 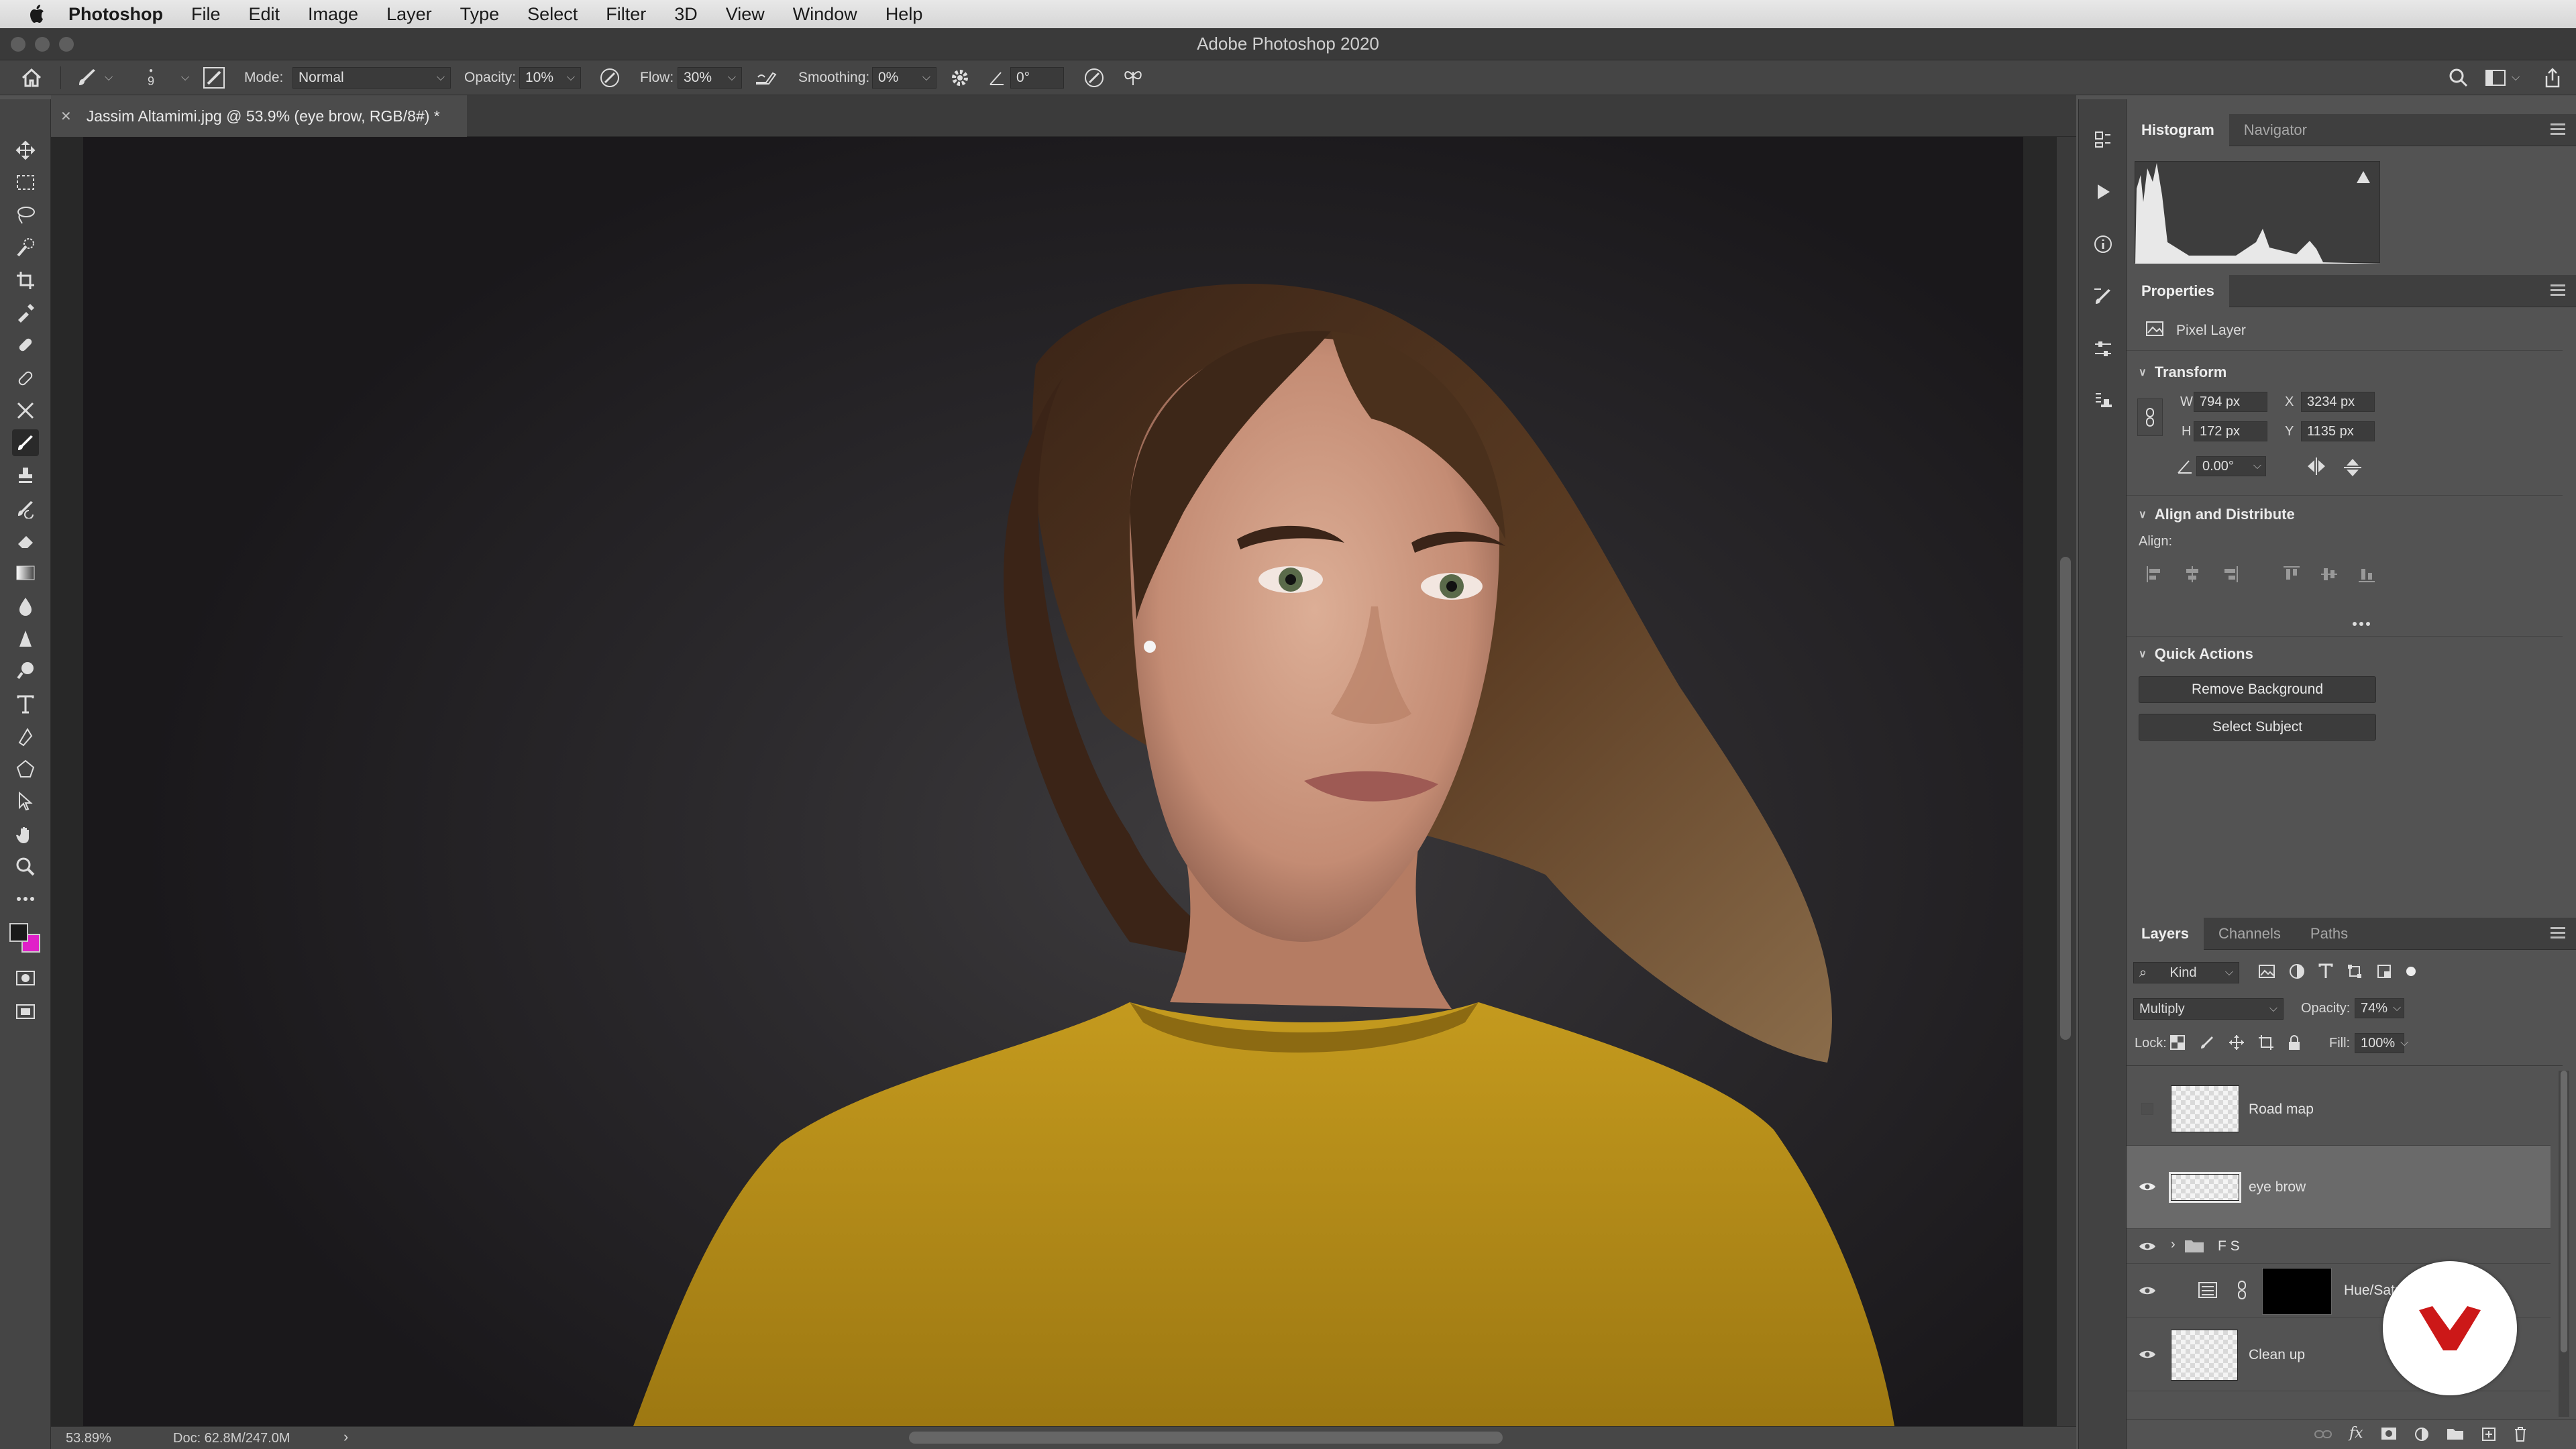 What do you see at coordinates (94, 77) in the screenshot?
I see `brush-tool-preset-icon: ⌵` at bounding box center [94, 77].